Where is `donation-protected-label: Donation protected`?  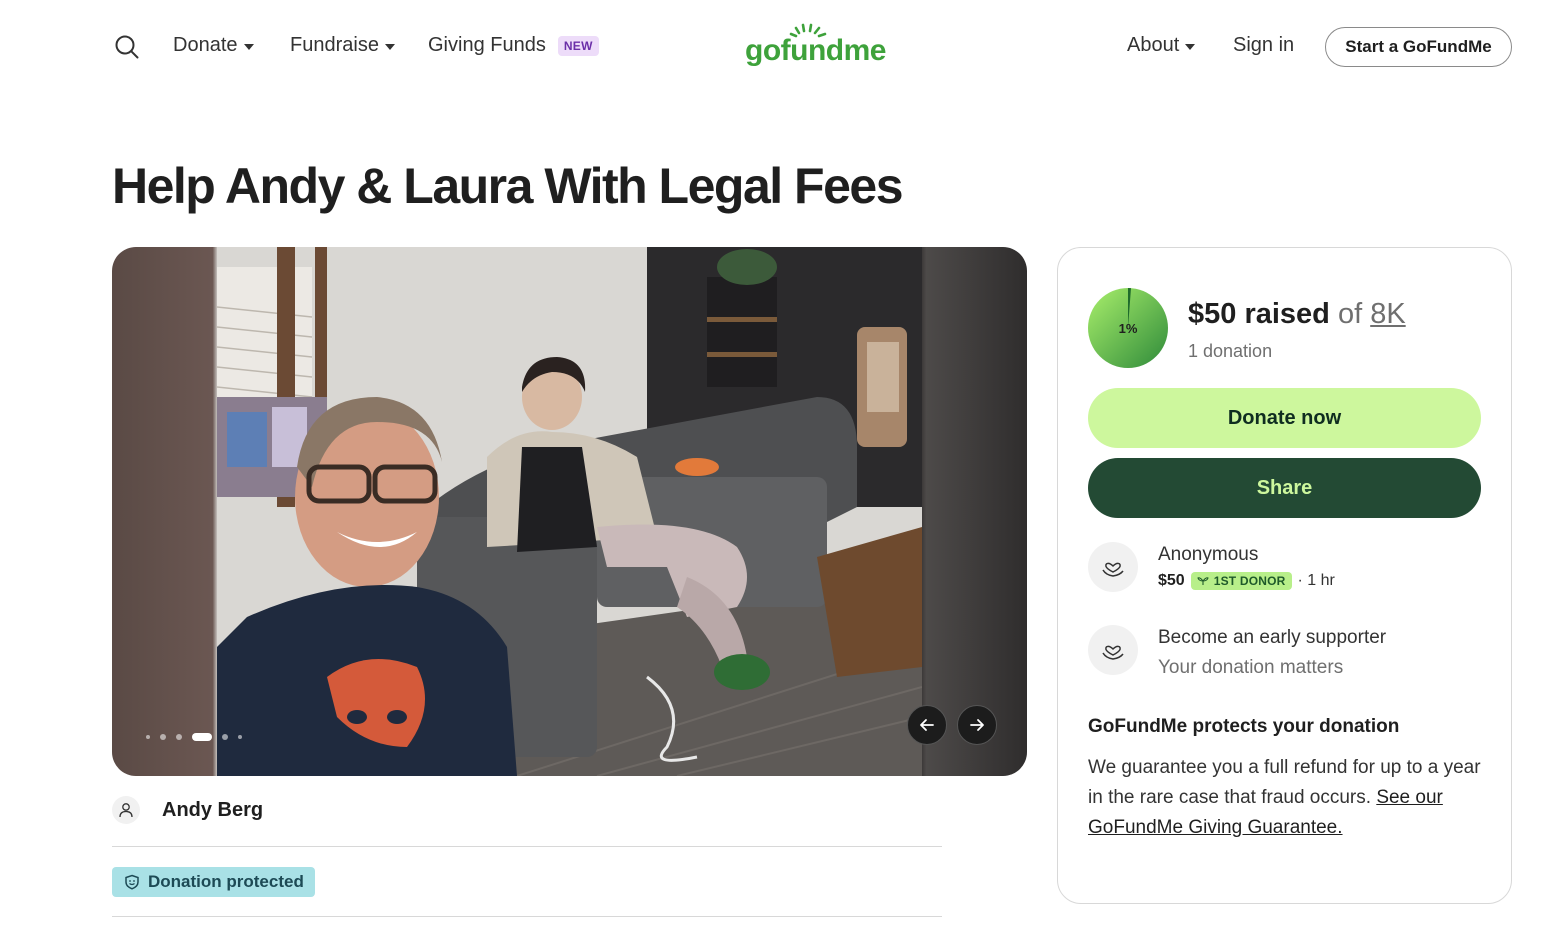
donation-protected-label: Donation protected is located at coordinates (226, 881).